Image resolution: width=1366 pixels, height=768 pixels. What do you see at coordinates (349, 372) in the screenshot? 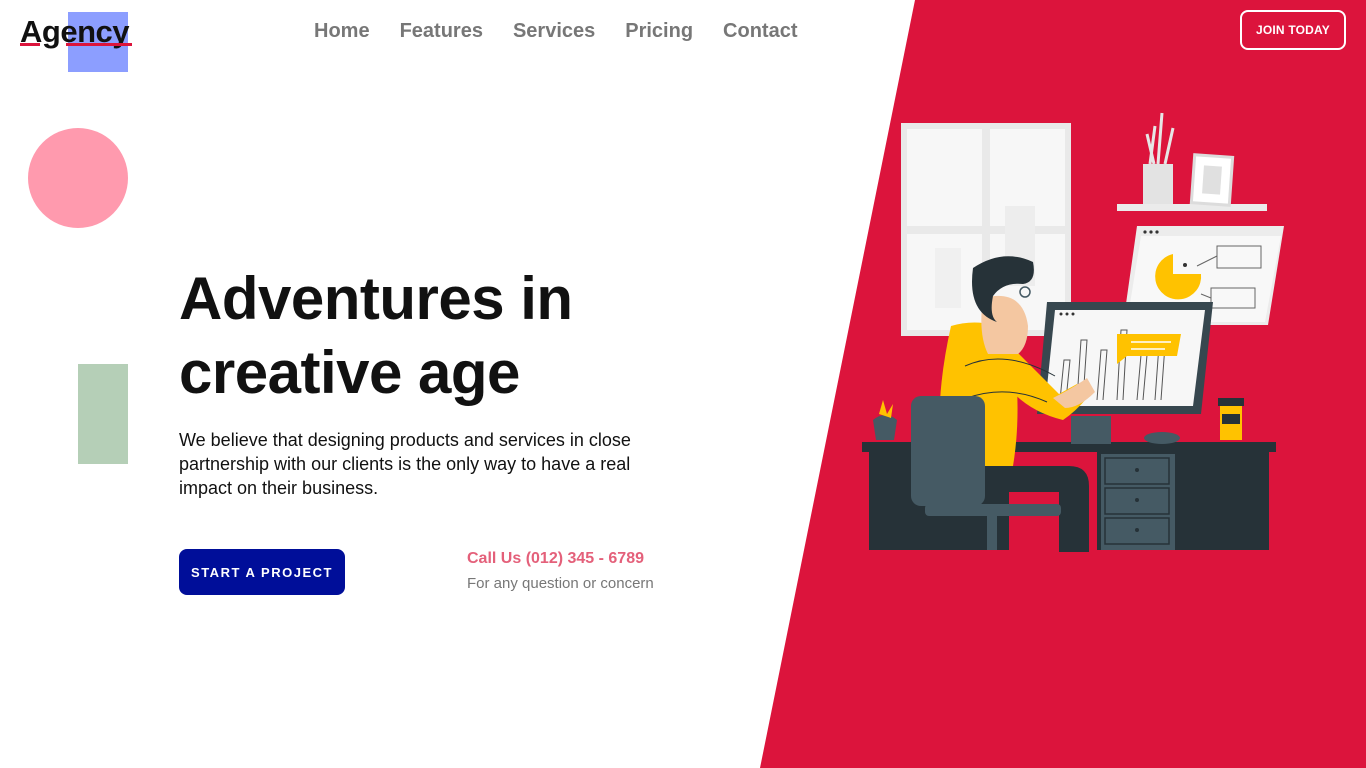
I see `hero-title-line2: creative age` at bounding box center [349, 372].